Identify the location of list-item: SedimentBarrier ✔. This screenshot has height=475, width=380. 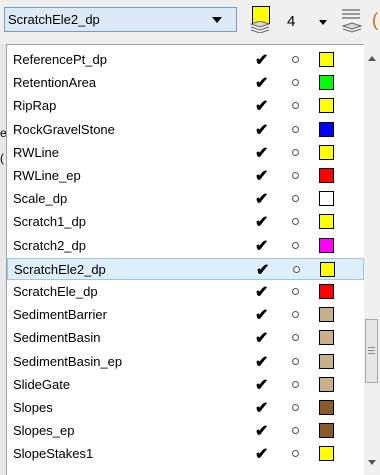
(185, 315).